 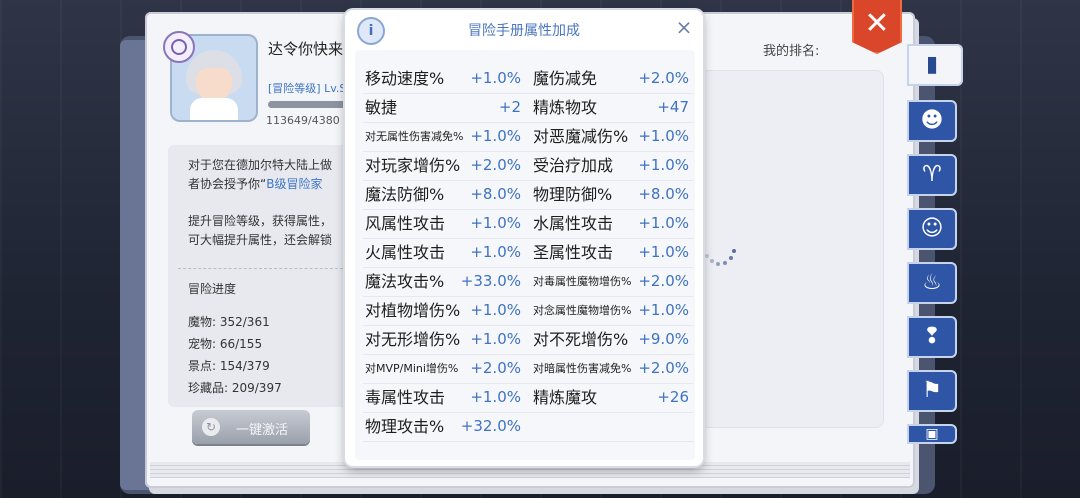 I want to click on attribute-label: 魔法攻击%, so click(x=405, y=281).